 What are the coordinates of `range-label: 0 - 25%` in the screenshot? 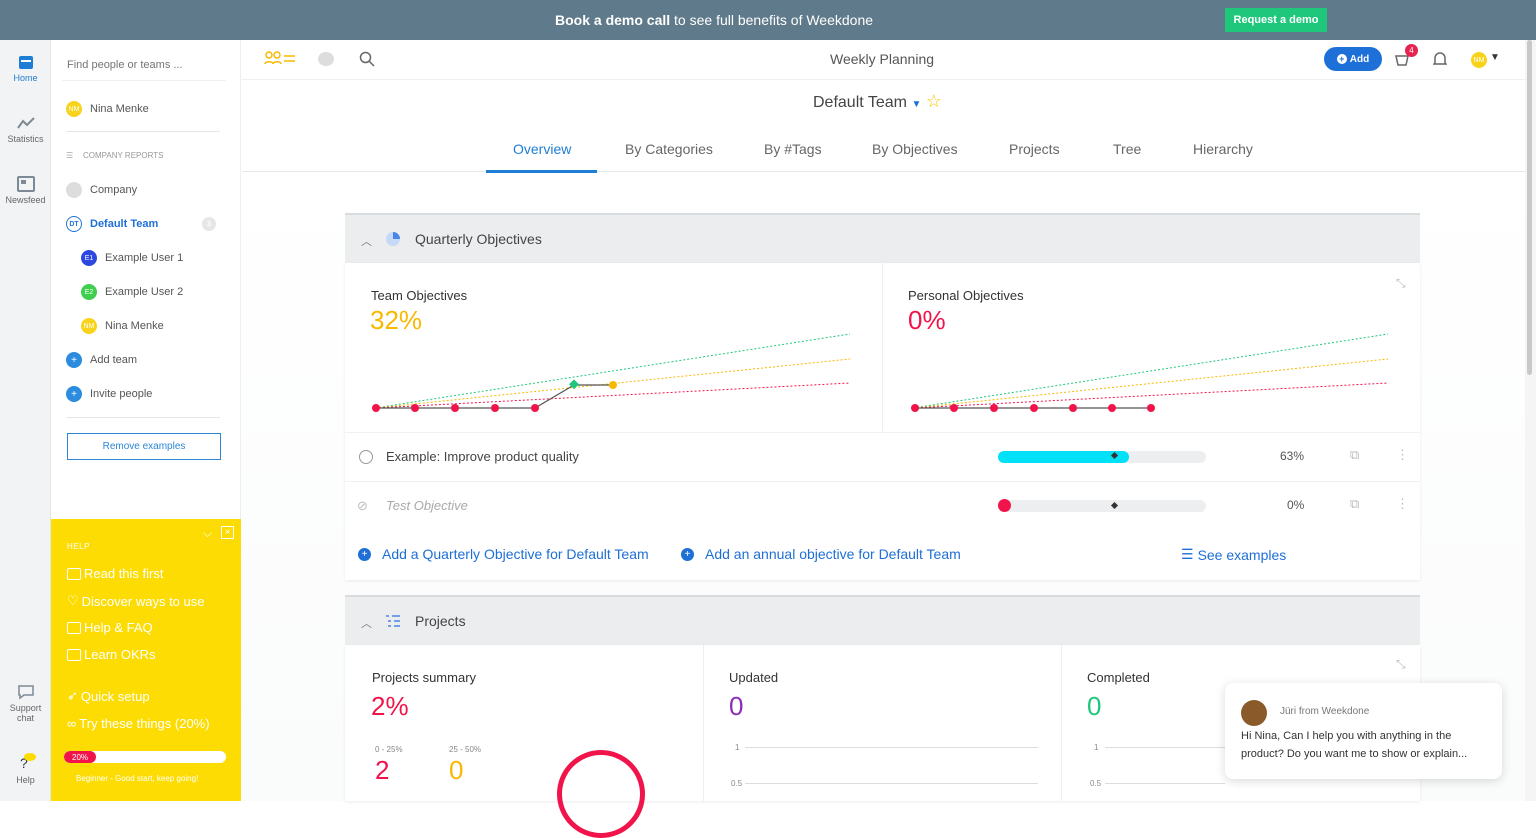 It's located at (389, 749).